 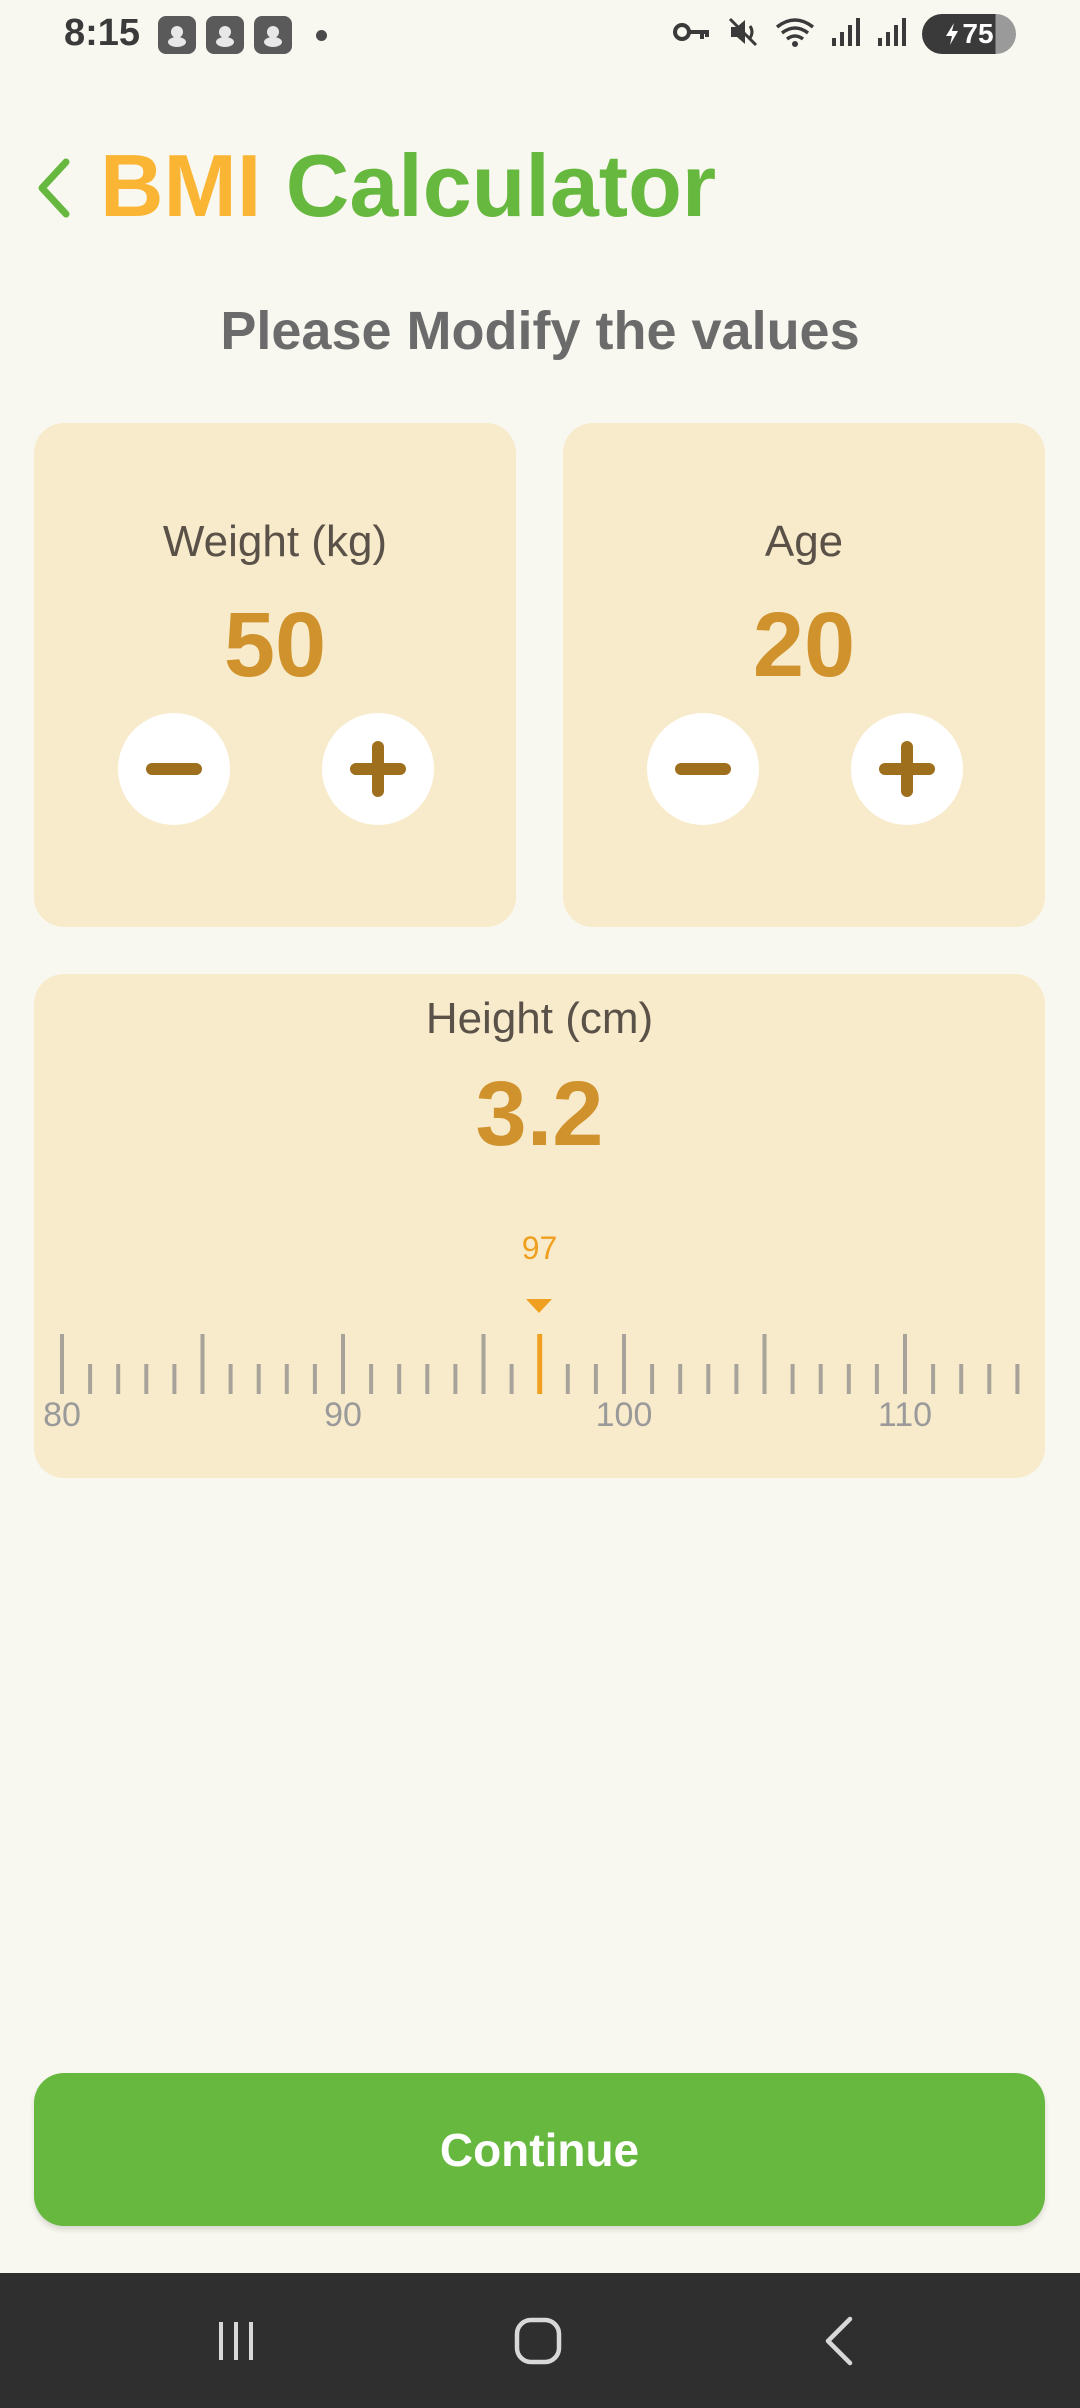 I want to click on battery-indicator: 75, so click(x=969, y=34).